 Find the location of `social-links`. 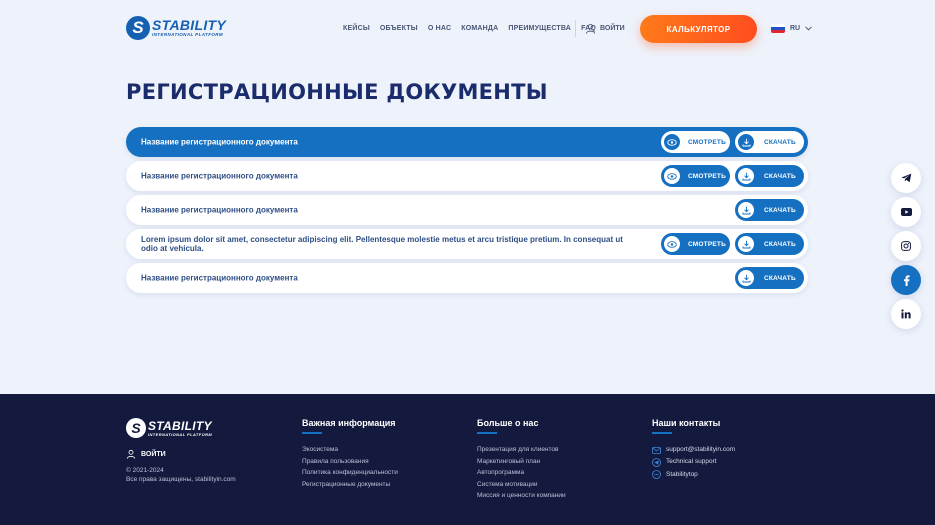

social-links is located at coordinates (906, 248).